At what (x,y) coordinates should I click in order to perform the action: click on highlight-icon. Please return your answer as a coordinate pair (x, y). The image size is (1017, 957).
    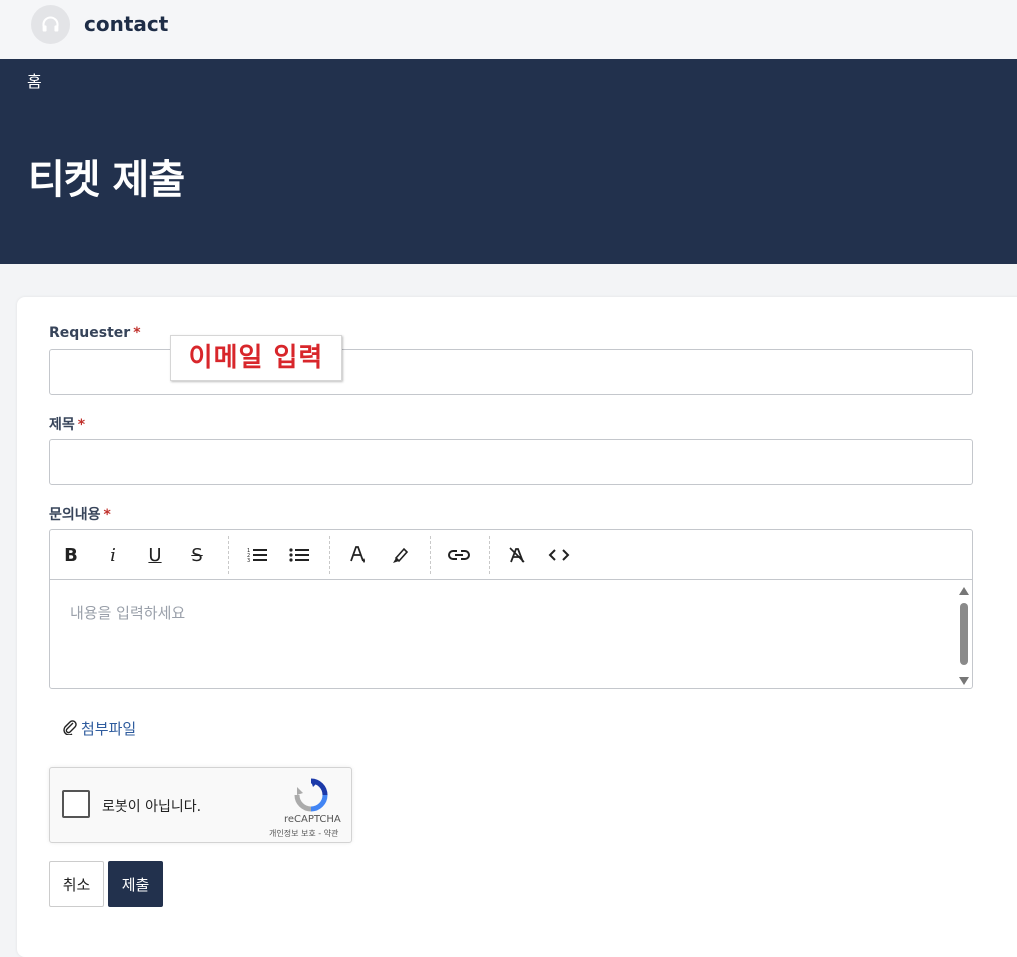
    Looking at the image, I should click on (400, 555).